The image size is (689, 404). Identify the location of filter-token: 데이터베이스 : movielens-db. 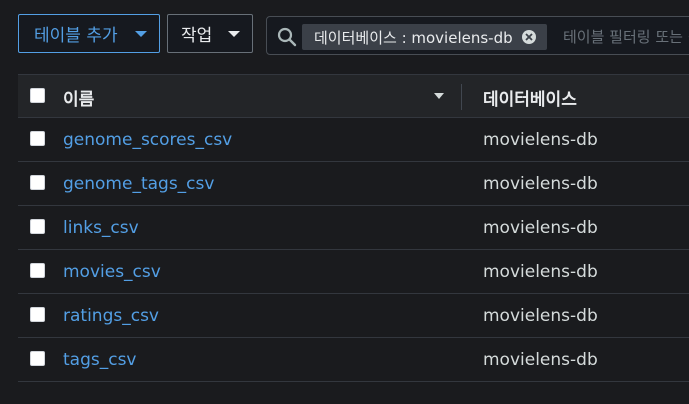
(424, 37).